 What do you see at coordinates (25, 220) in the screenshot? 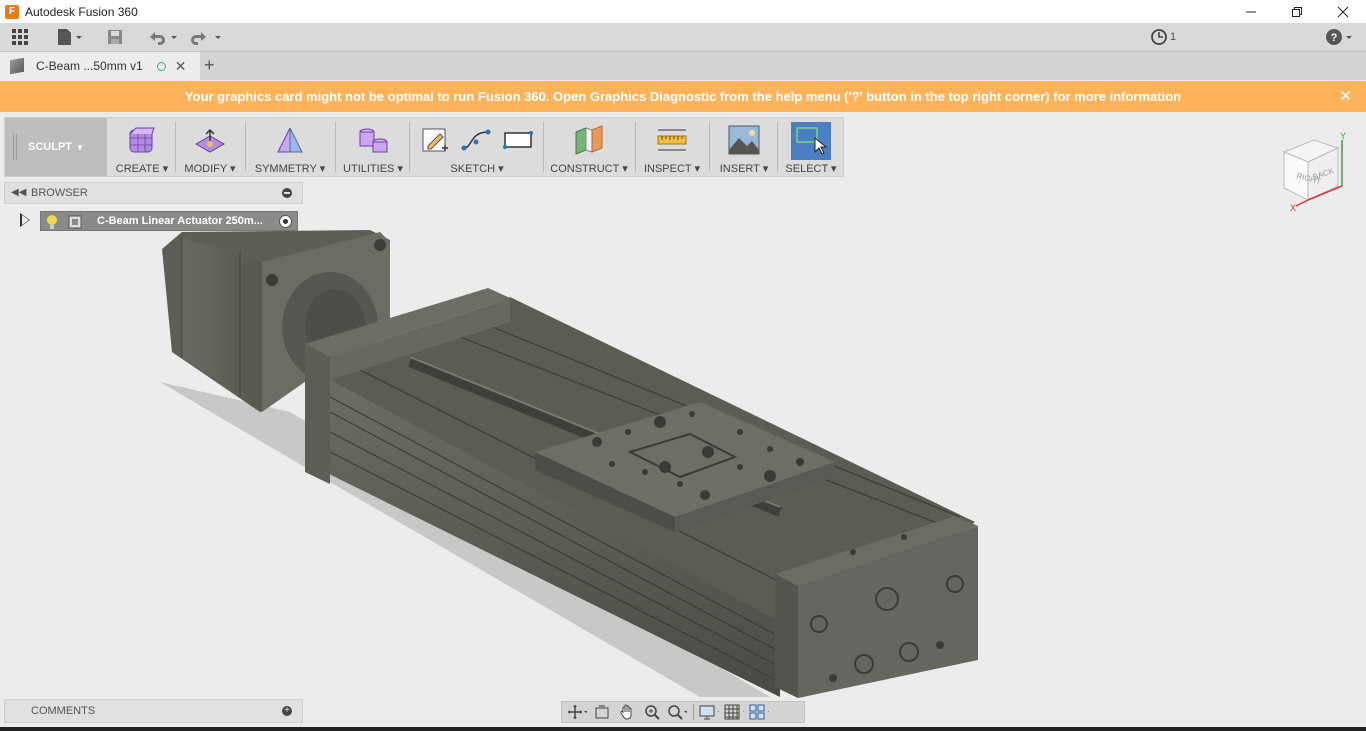
I see `expand-node-icon` at bounding box center [25, 220].